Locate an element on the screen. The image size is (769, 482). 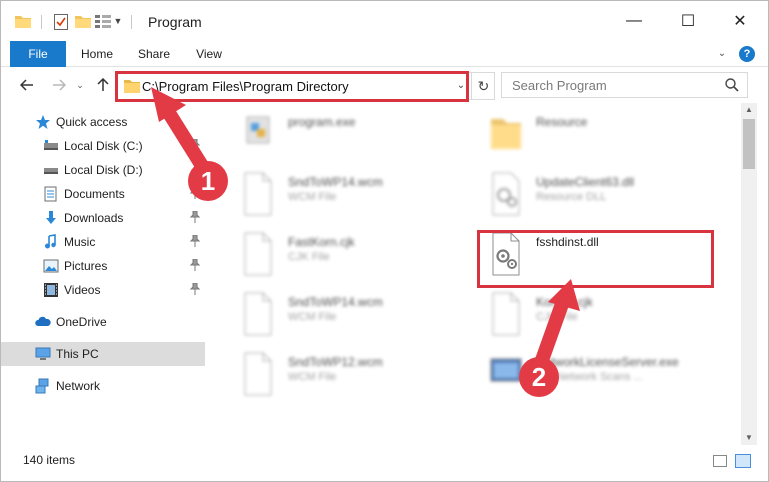
search-input: Search Program is located at coordinates (559, 85).